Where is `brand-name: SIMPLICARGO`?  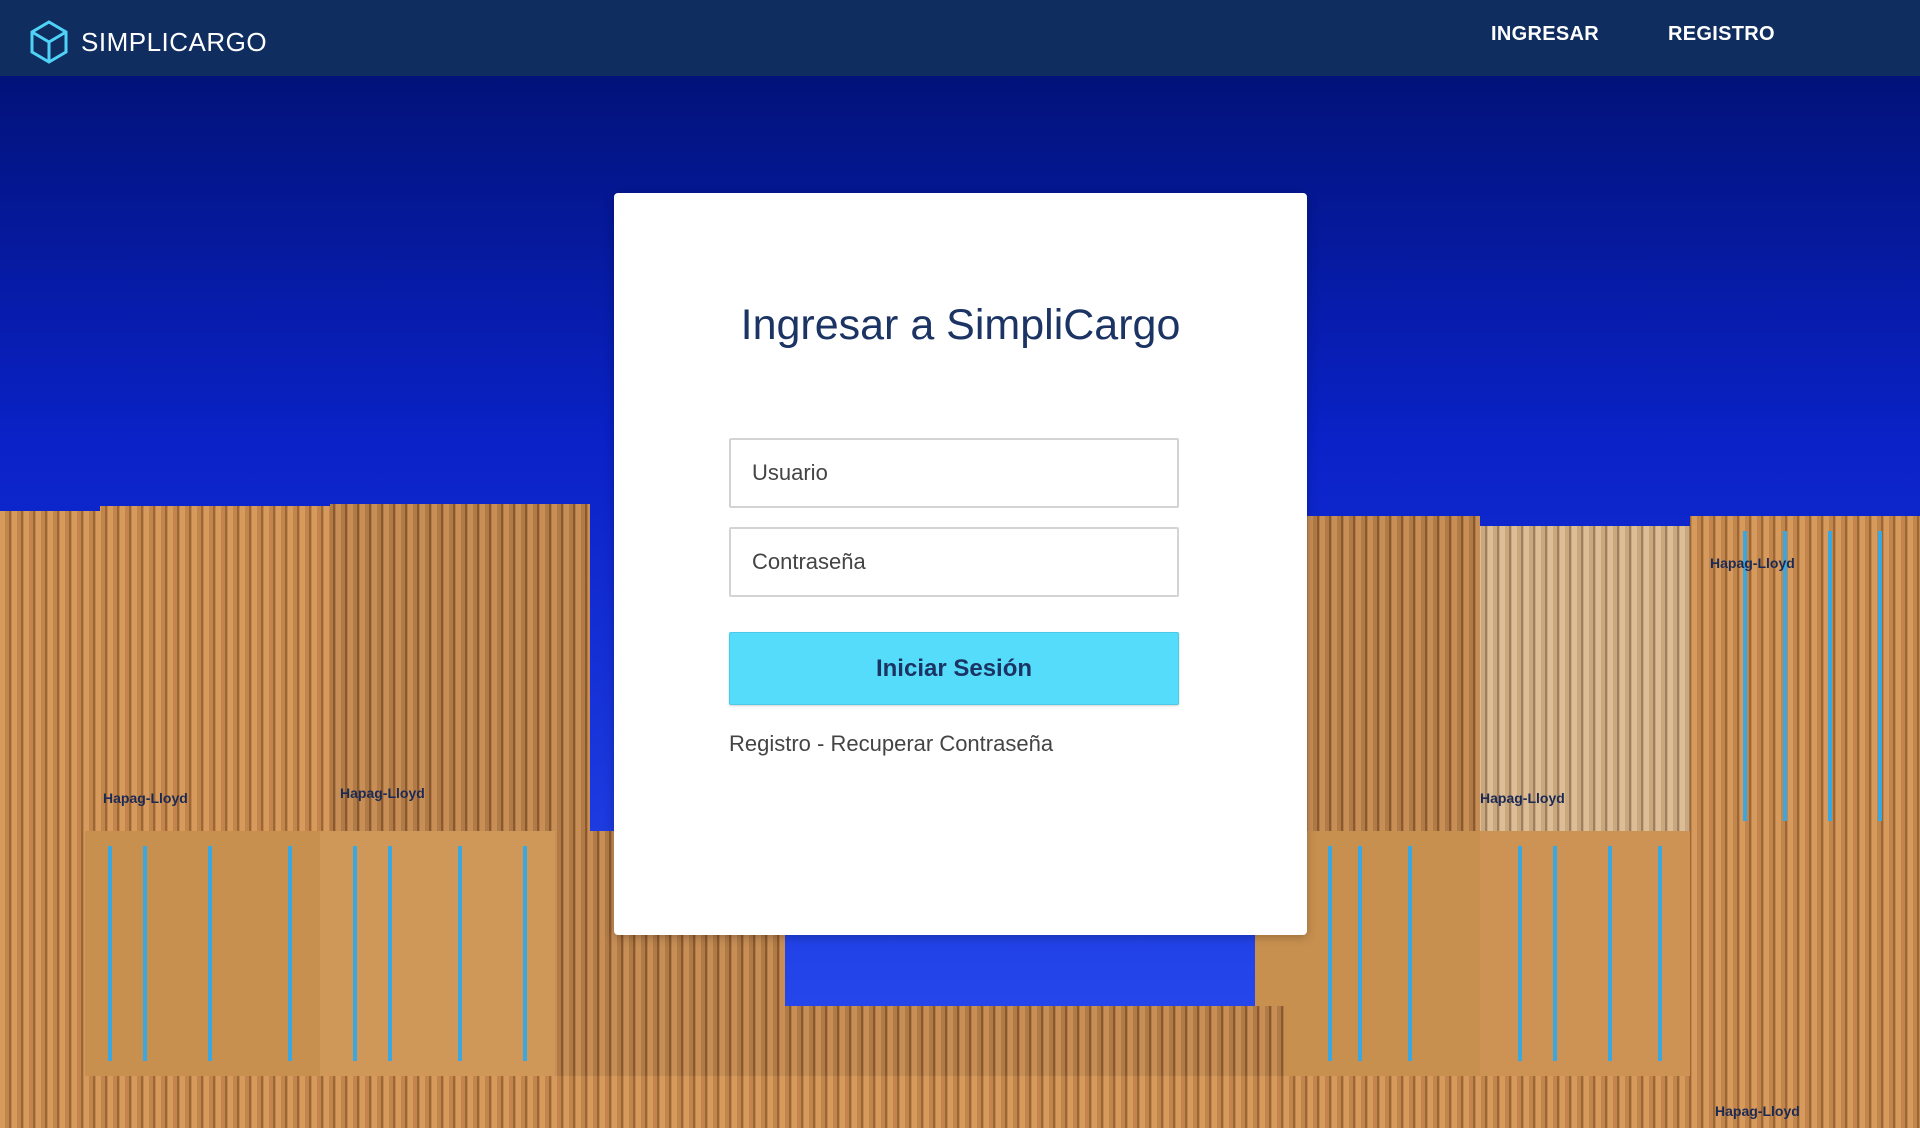
brand-name: SIMPLICARGO is located at coordinates (174, 41).